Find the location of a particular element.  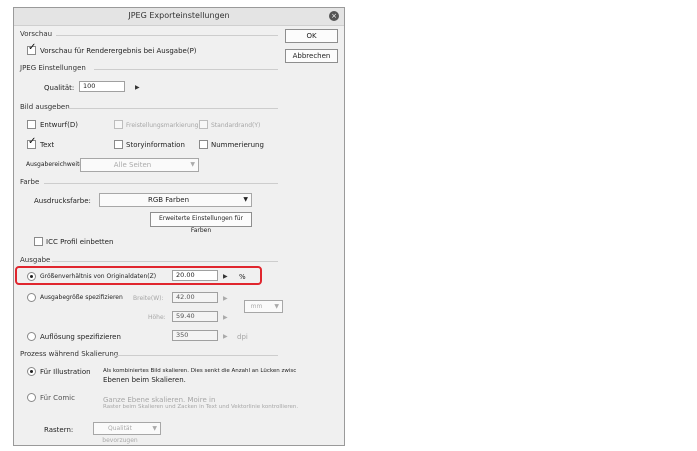

height-label: Höhe: is located at coordinates (157, 317).